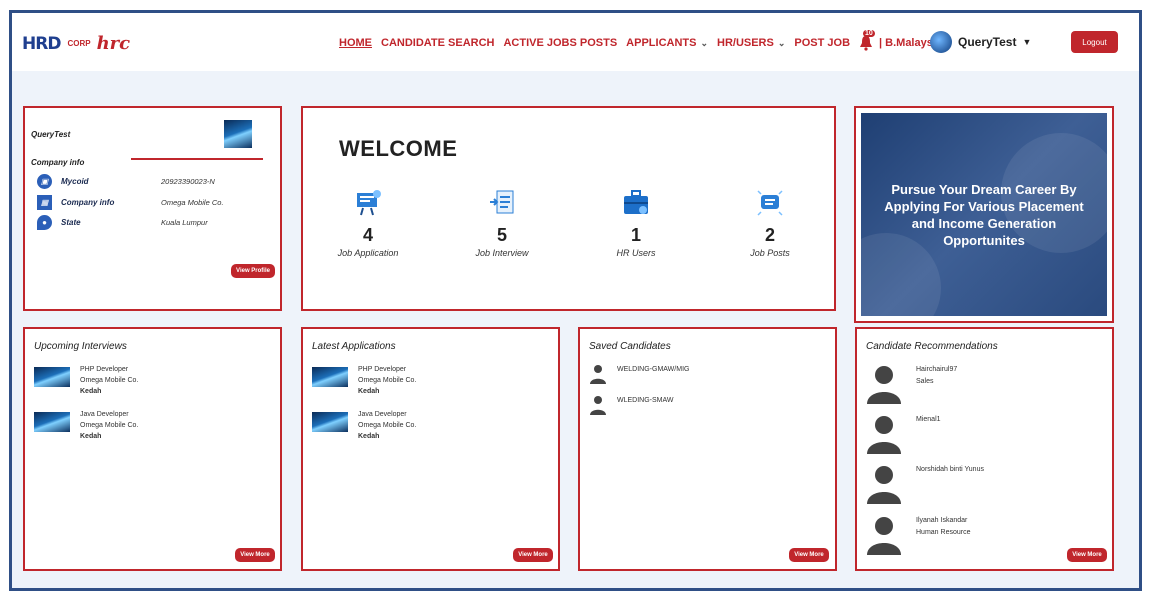 This screenshot has height=610, width=1152. Describe the element at coordinates (631, 405) in the screenshot. I see `saved-candidate-item: WLEDING-SMAW` at that location.